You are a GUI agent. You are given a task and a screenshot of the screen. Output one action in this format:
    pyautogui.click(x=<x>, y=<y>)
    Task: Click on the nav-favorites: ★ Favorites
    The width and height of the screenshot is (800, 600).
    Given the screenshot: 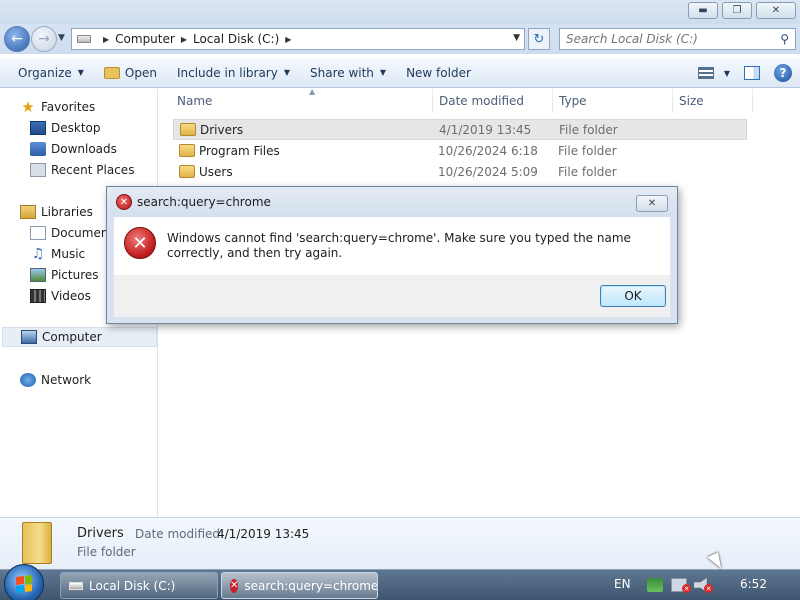 What is the action you would take?
    pyautogui.click(x=57, y=107)
    